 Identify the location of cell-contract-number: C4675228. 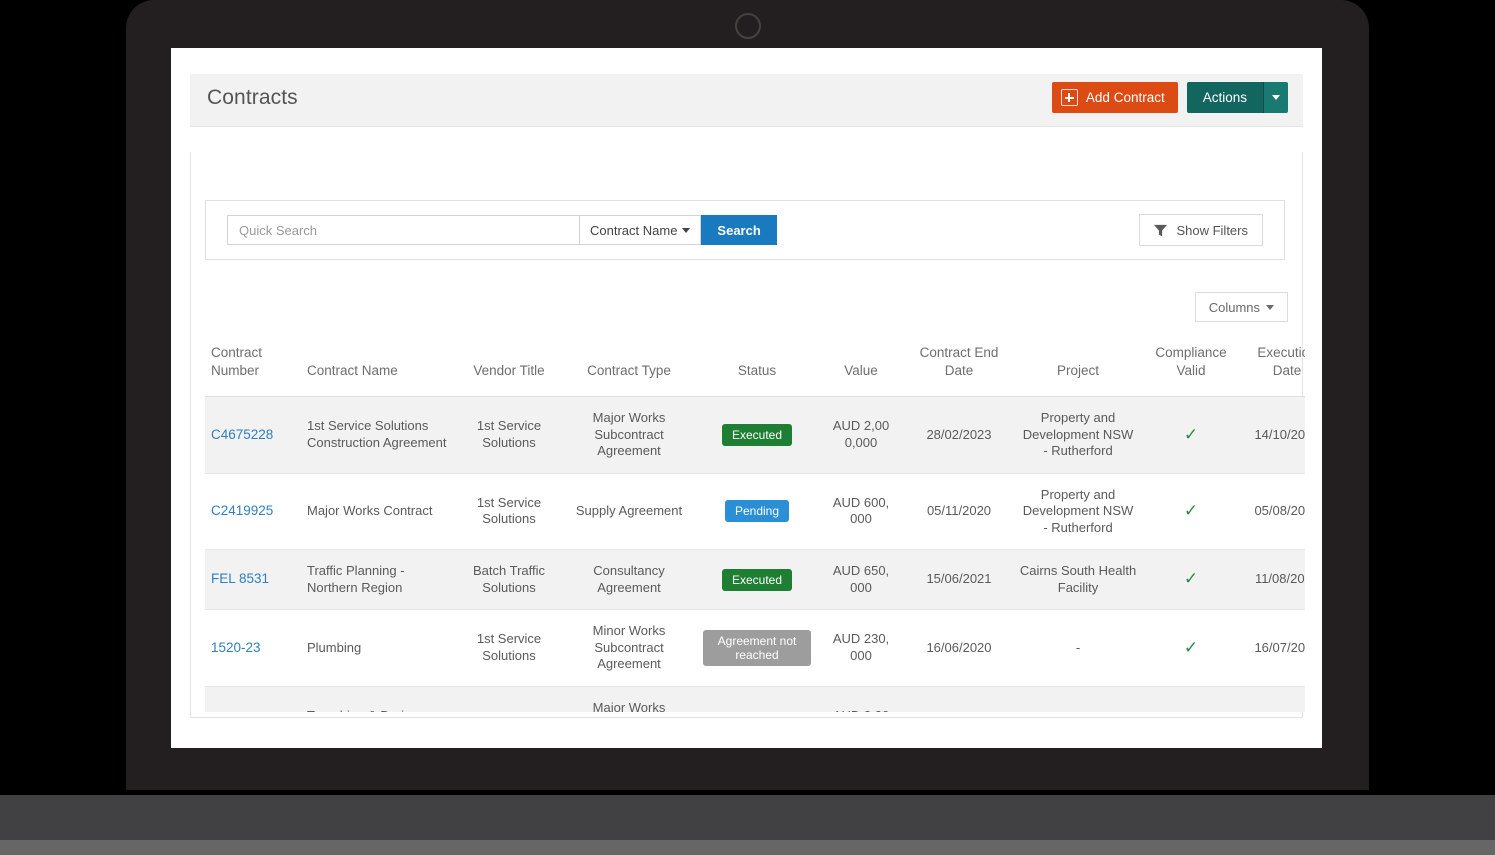
(253, 435).